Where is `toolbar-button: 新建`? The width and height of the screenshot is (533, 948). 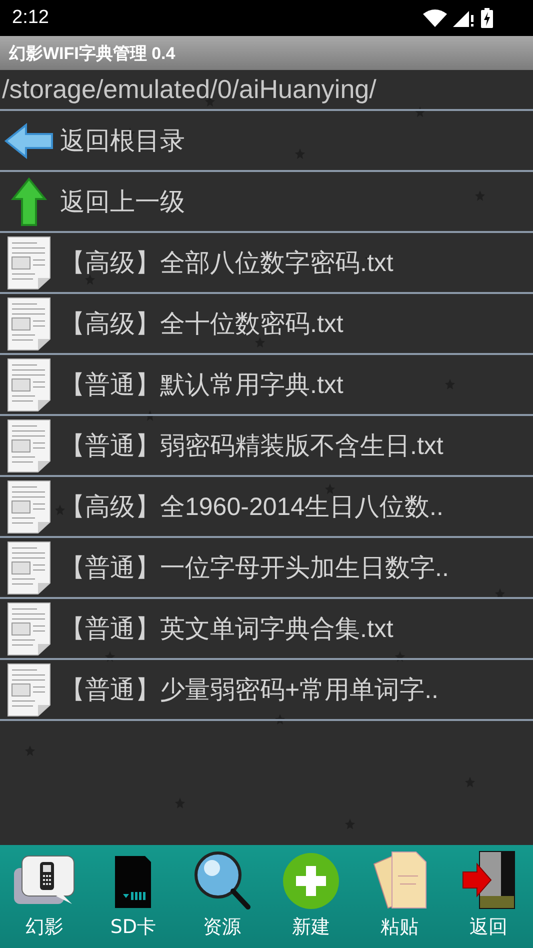
toolbar-button: 新建 is located at coordinates (310, 896).